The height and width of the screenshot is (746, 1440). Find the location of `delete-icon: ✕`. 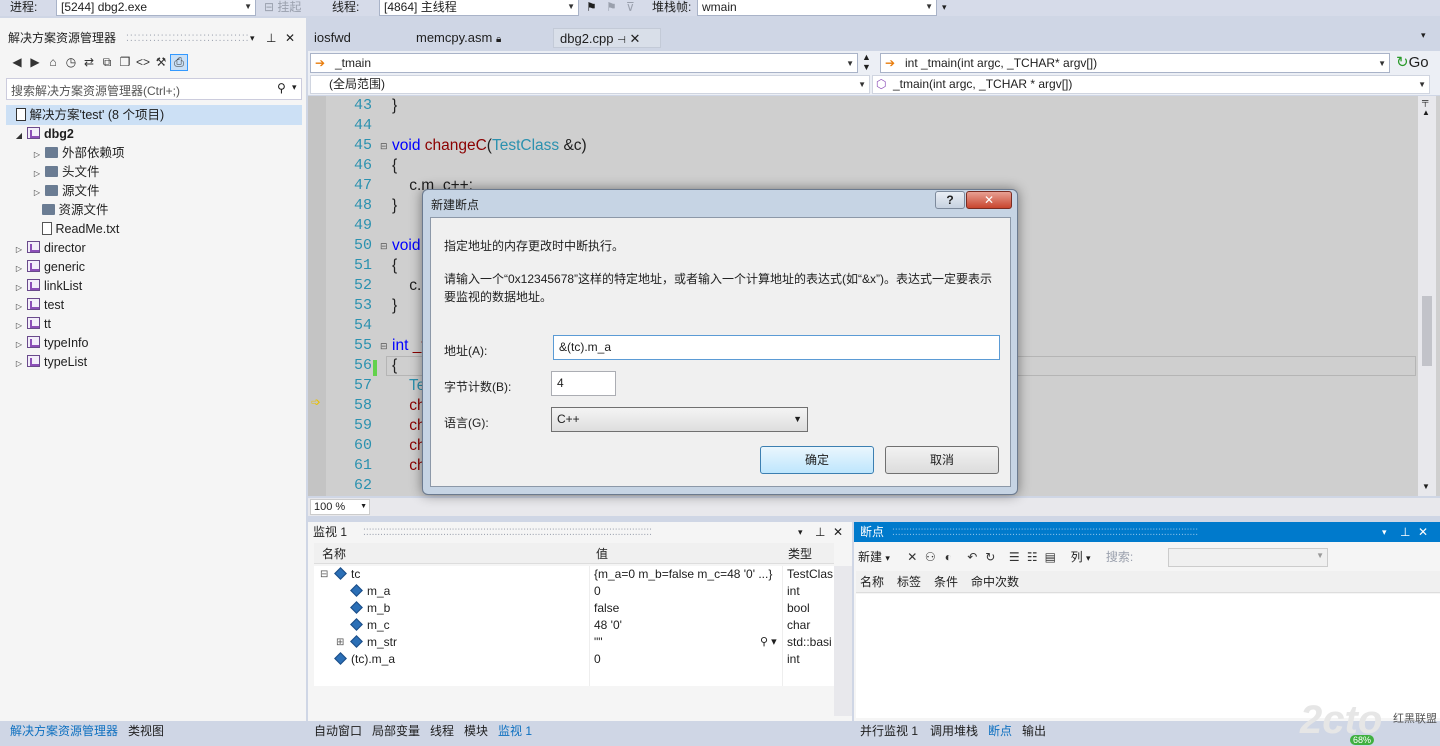

delete-icon: ✕ is located at coordinates (912, 557).